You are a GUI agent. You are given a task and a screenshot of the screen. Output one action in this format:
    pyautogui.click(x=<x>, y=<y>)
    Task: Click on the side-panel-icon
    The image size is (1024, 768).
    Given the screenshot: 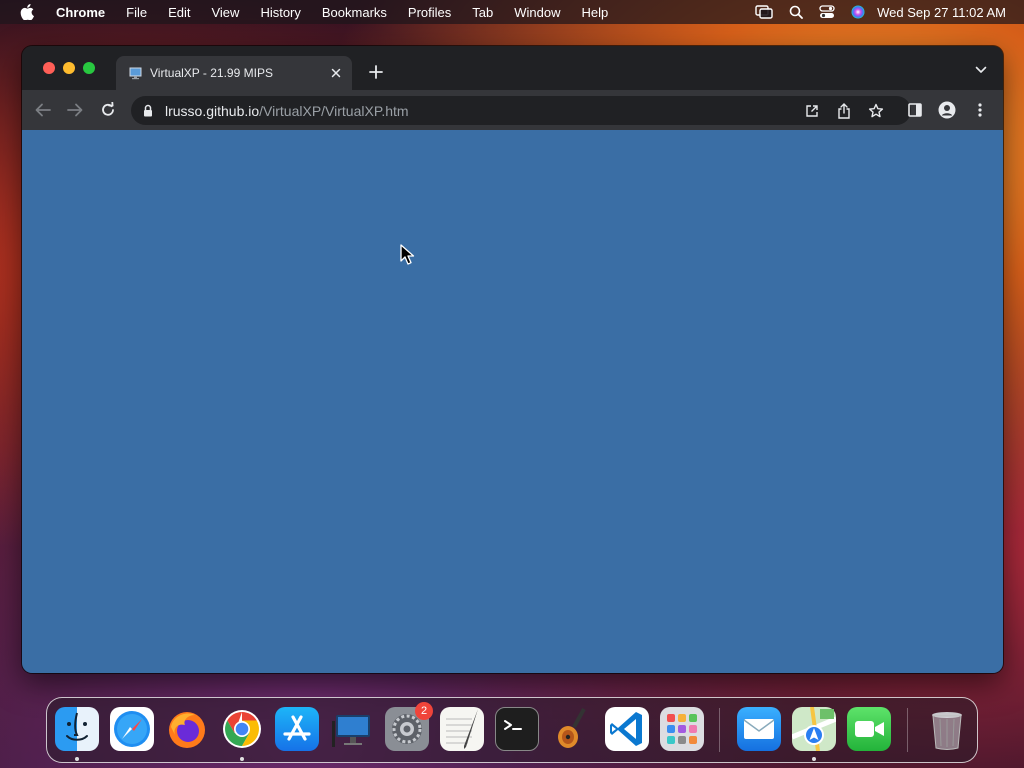 What is the action you would take?
    pyautogui.click(x=915, y=110)
    